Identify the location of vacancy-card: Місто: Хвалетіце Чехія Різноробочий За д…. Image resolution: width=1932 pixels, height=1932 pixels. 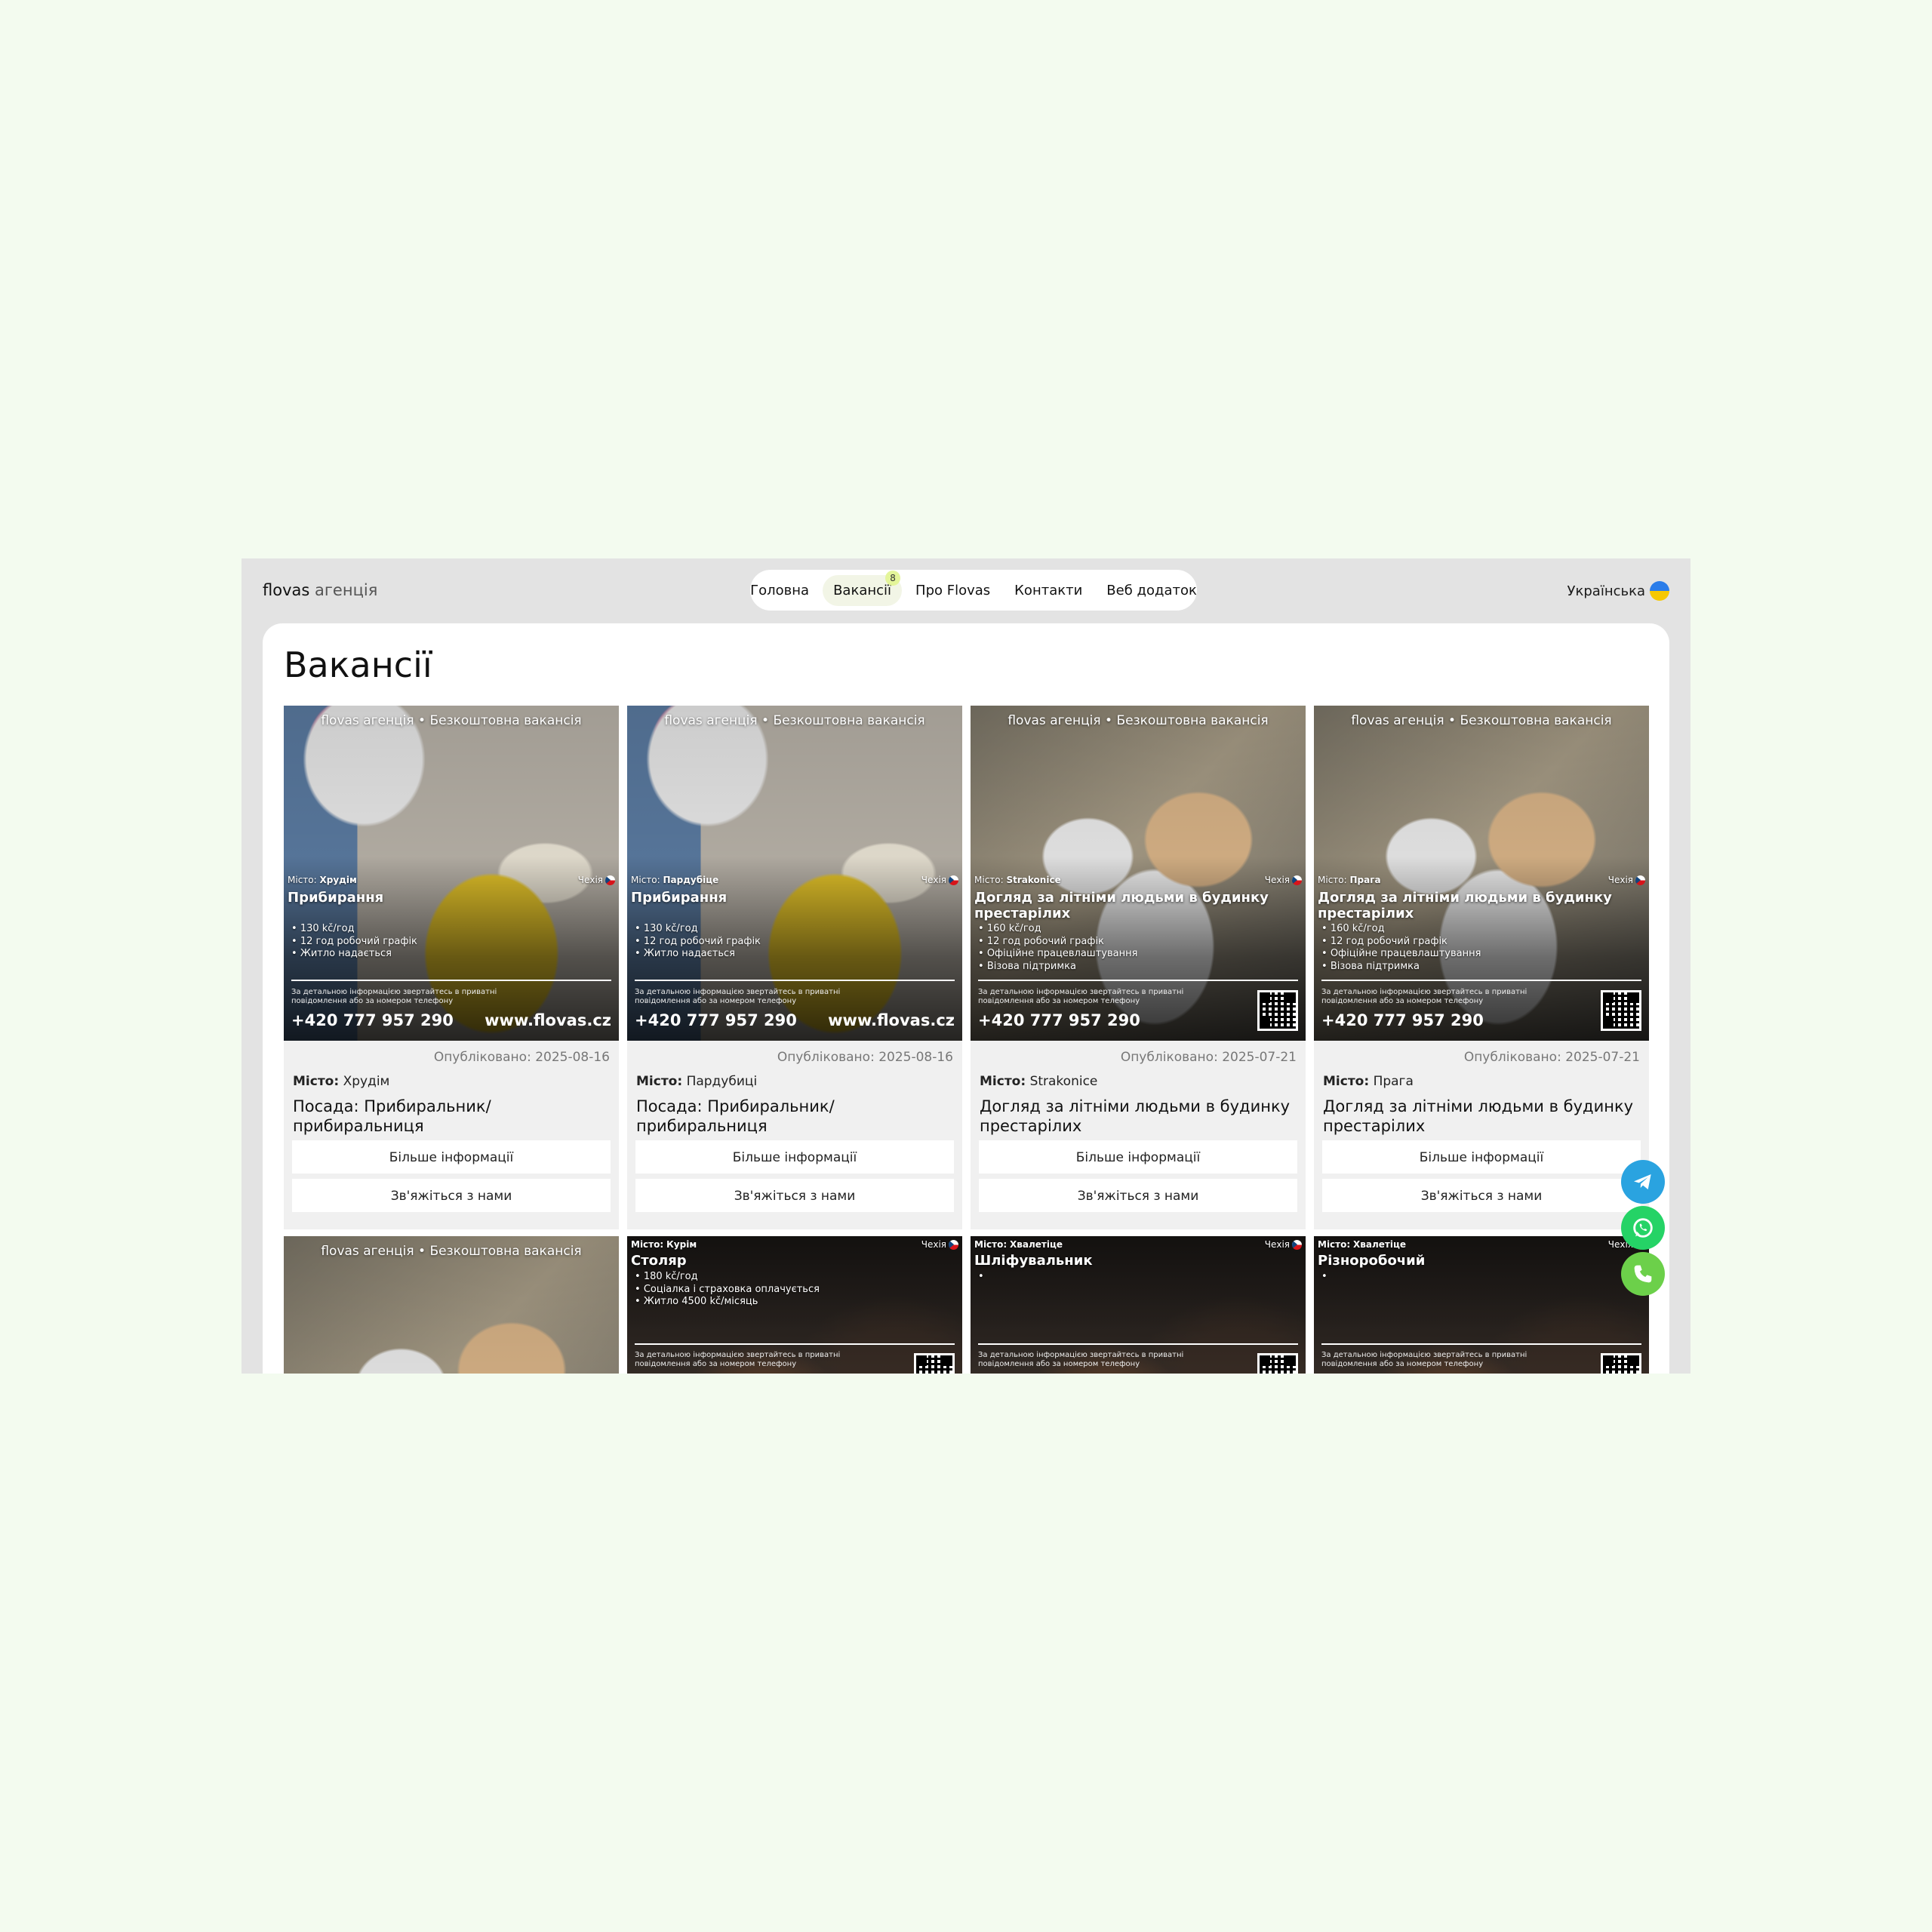
(1481, 1305).